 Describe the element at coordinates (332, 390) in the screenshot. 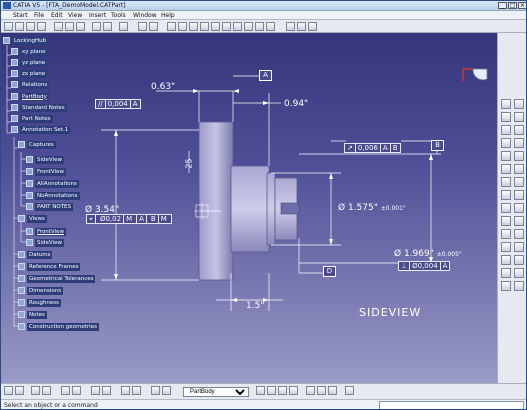

I see `comment-icon` at that location.